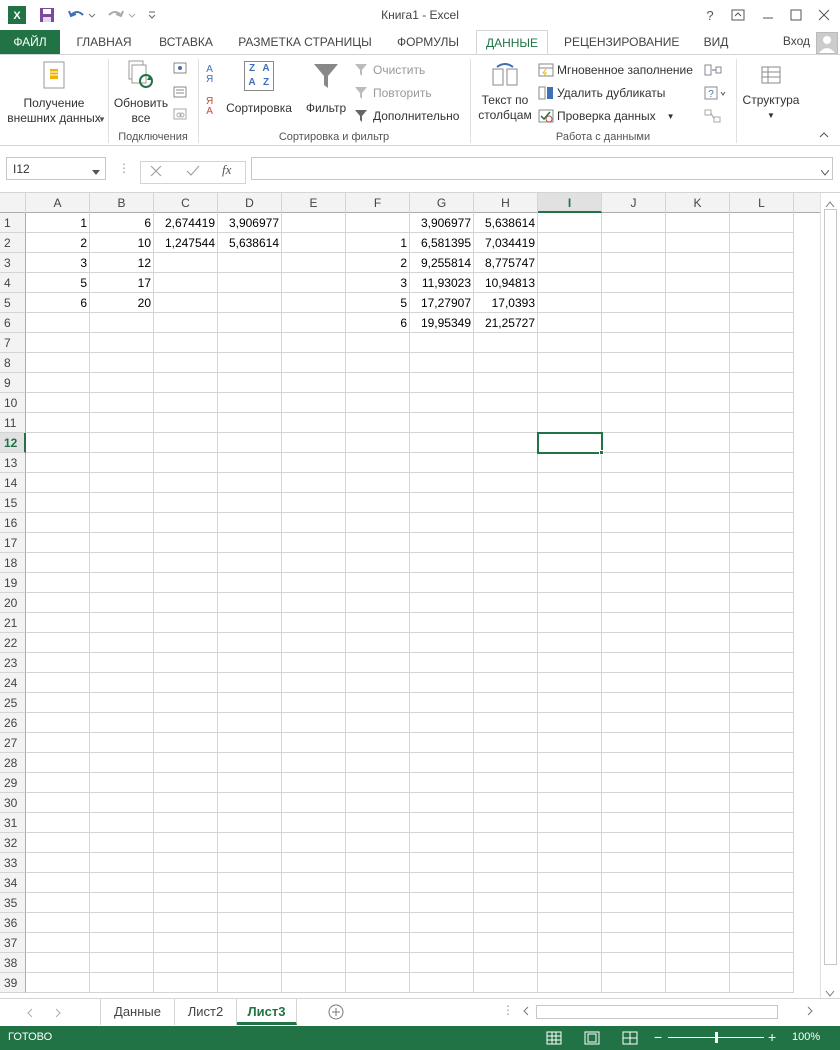 The height and width of the screenshot is (1050, 840). What do you see at coordinates (698, 403) in the screenshot?
I see `cell-k10` at bounding box center [698, 403].